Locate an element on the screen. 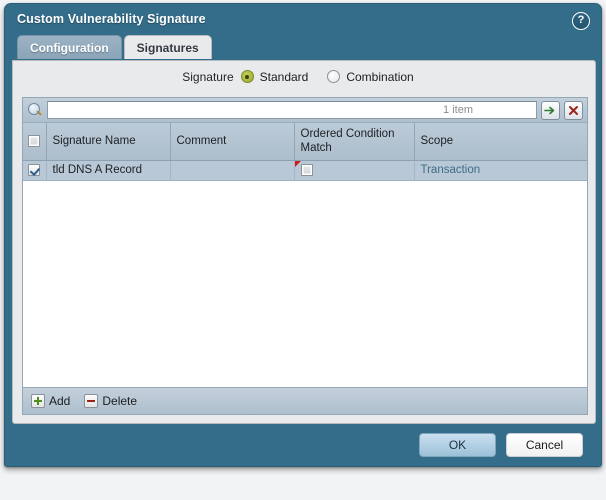 Image resolution: width=606 pixels, height=500 pixels. delete-button: Delete is located at coordinates (110, 401).